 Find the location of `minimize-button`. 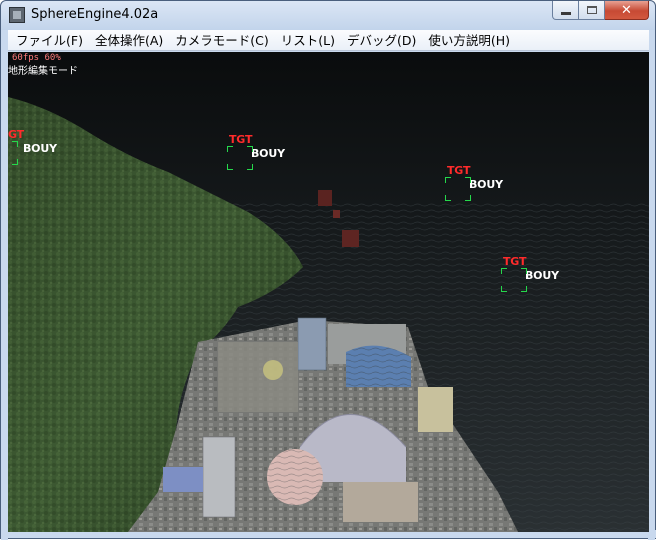

minimize-button is located at coordinates (565, 10).